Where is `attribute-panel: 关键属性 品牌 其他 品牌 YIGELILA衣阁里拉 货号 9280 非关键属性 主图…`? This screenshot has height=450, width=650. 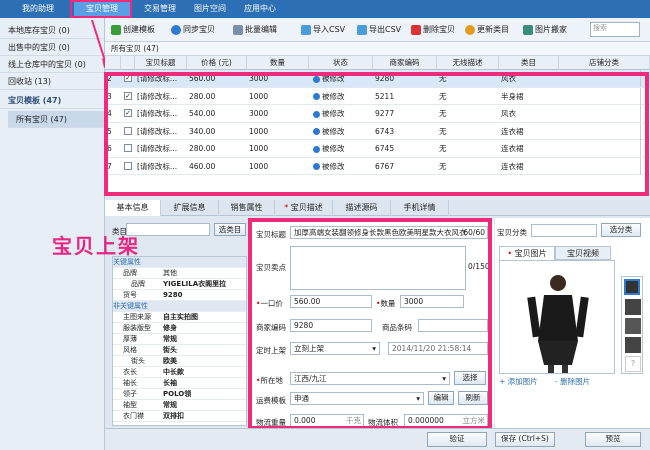
attribute-panel: 关键属性 品牌 其他 品牌 YIGELILA衣阁里拉 货号 9280 非关键属性 主图… is located at coordinates (179, 341).